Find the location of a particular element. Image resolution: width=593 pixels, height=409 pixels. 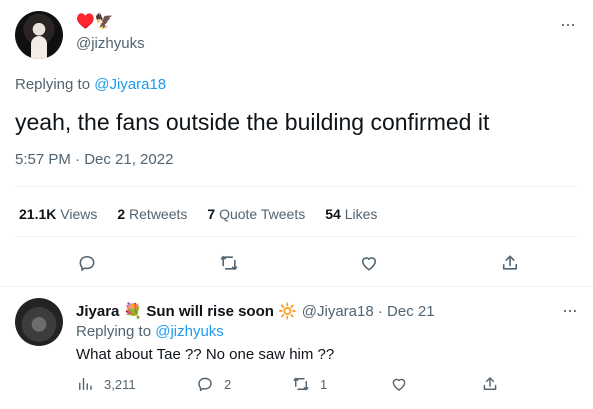

reply-display-name: Jiyara 💐 Sun will rise soon 🔆 is located at coordinates (186, 311).